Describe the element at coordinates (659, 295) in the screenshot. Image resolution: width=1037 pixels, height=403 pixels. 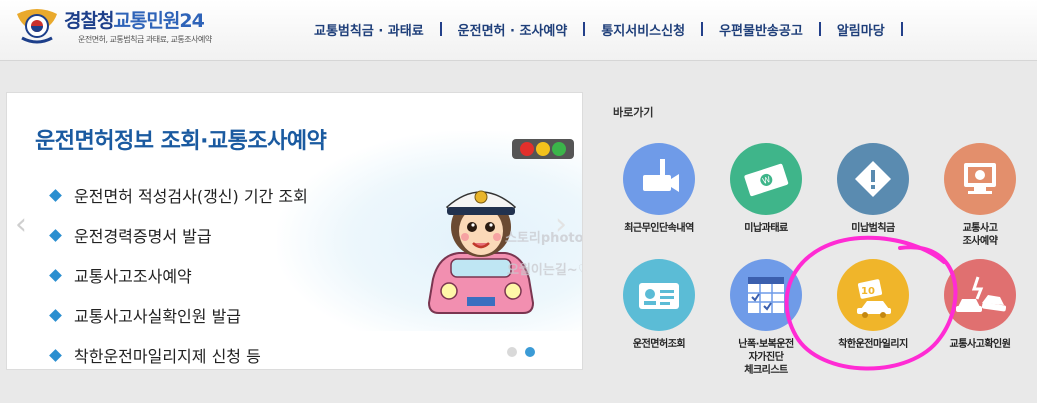
I see `license-card-icon` at that location.